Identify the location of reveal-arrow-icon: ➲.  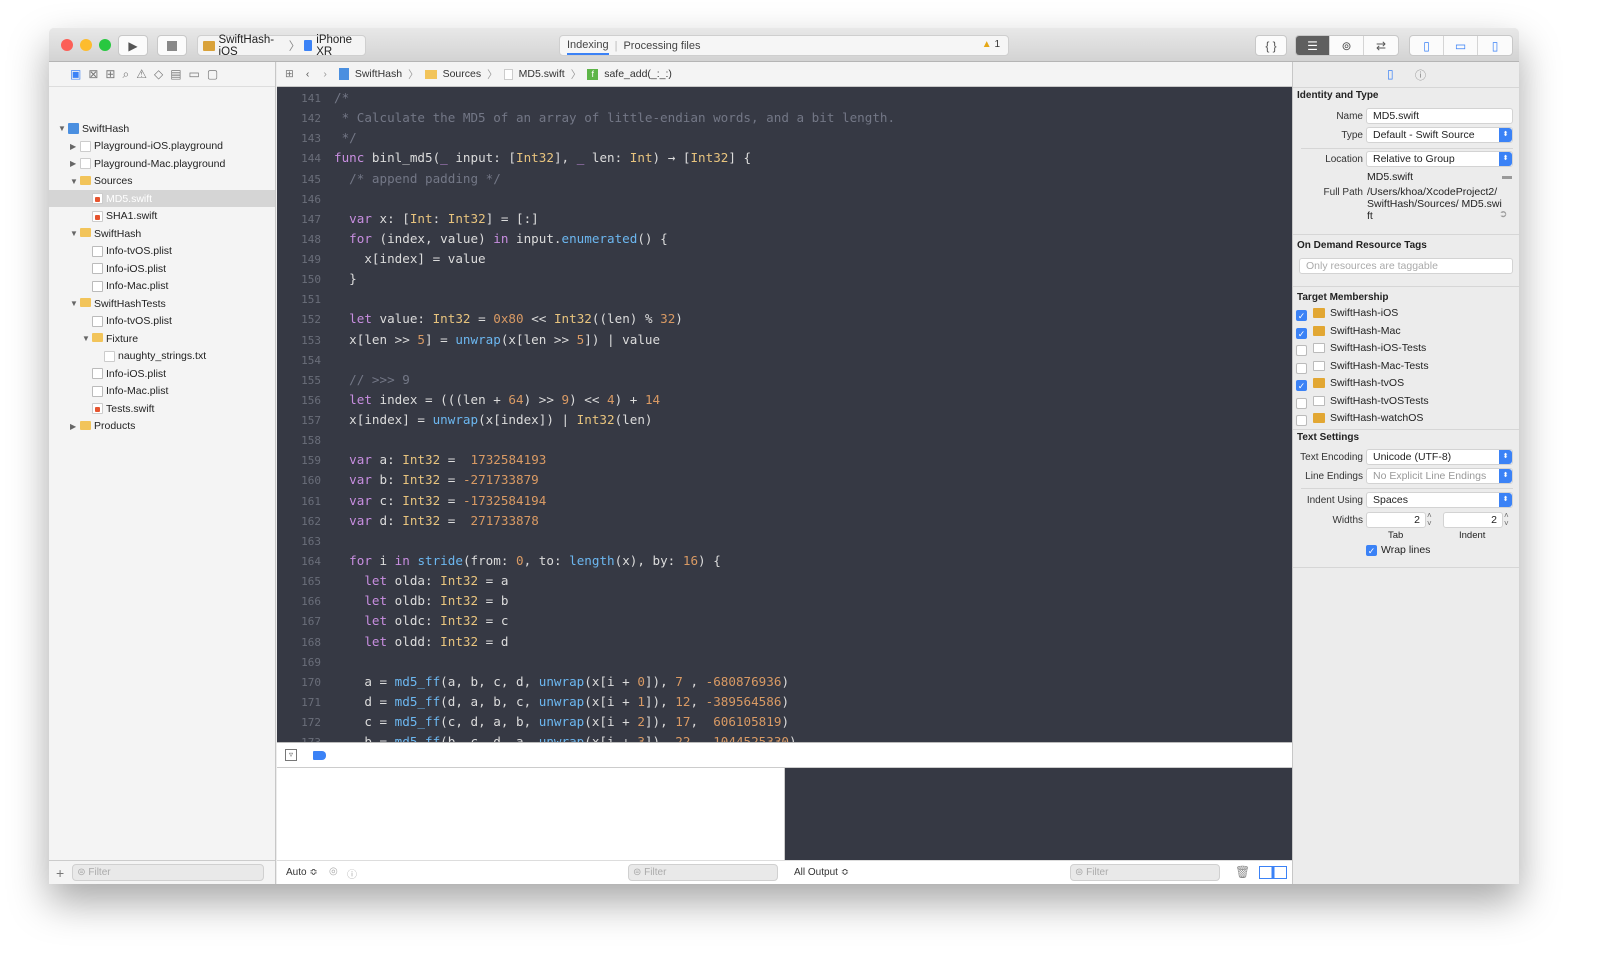
(1503, 214).